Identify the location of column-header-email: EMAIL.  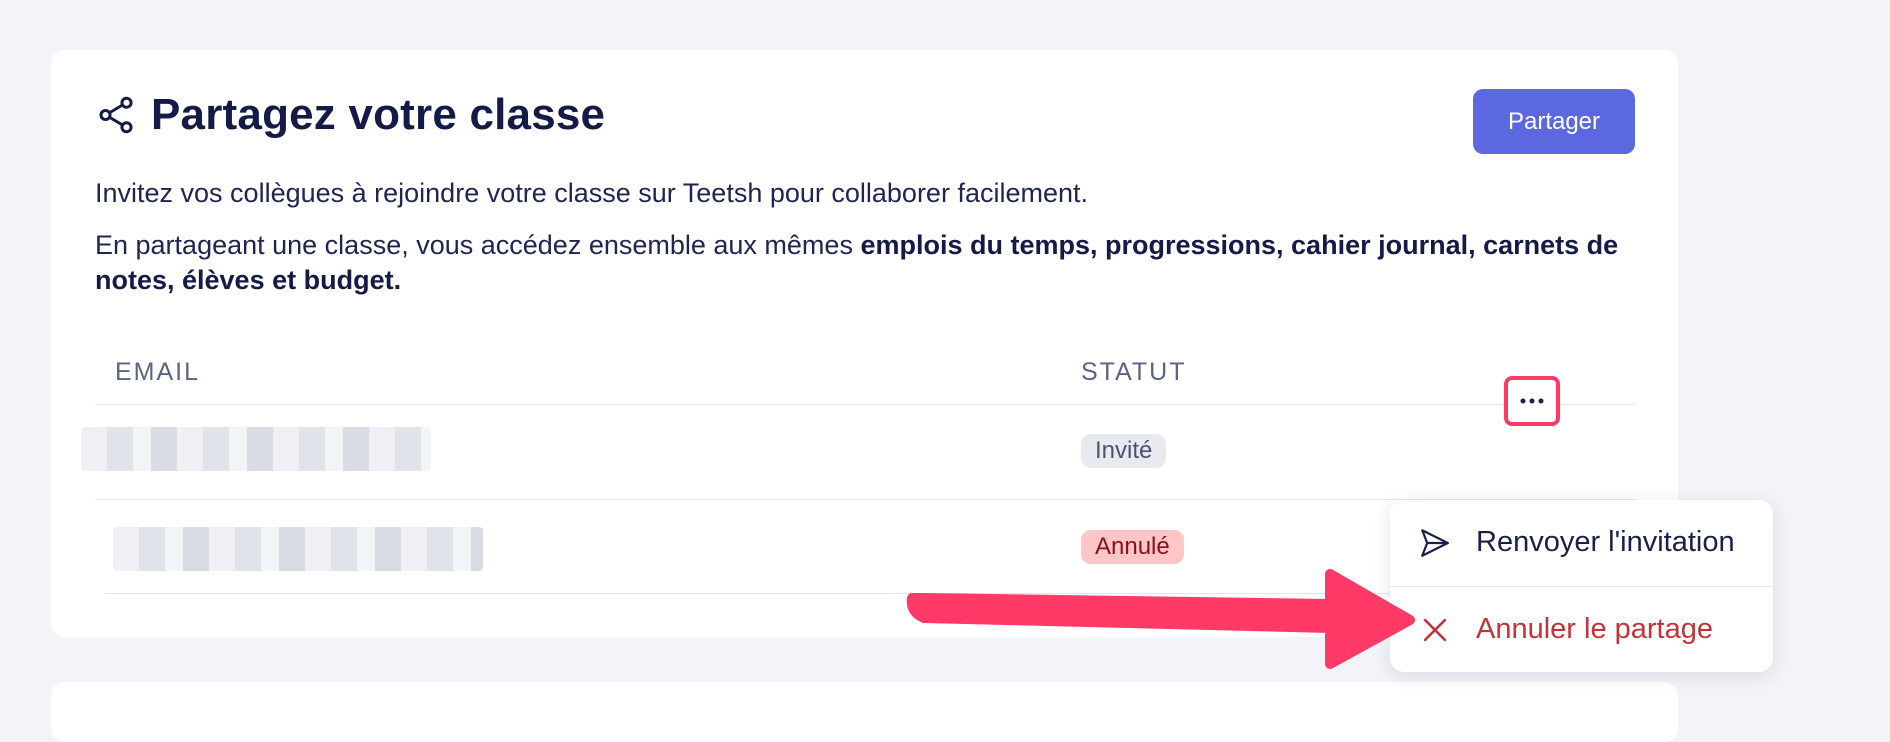
(158, 372).